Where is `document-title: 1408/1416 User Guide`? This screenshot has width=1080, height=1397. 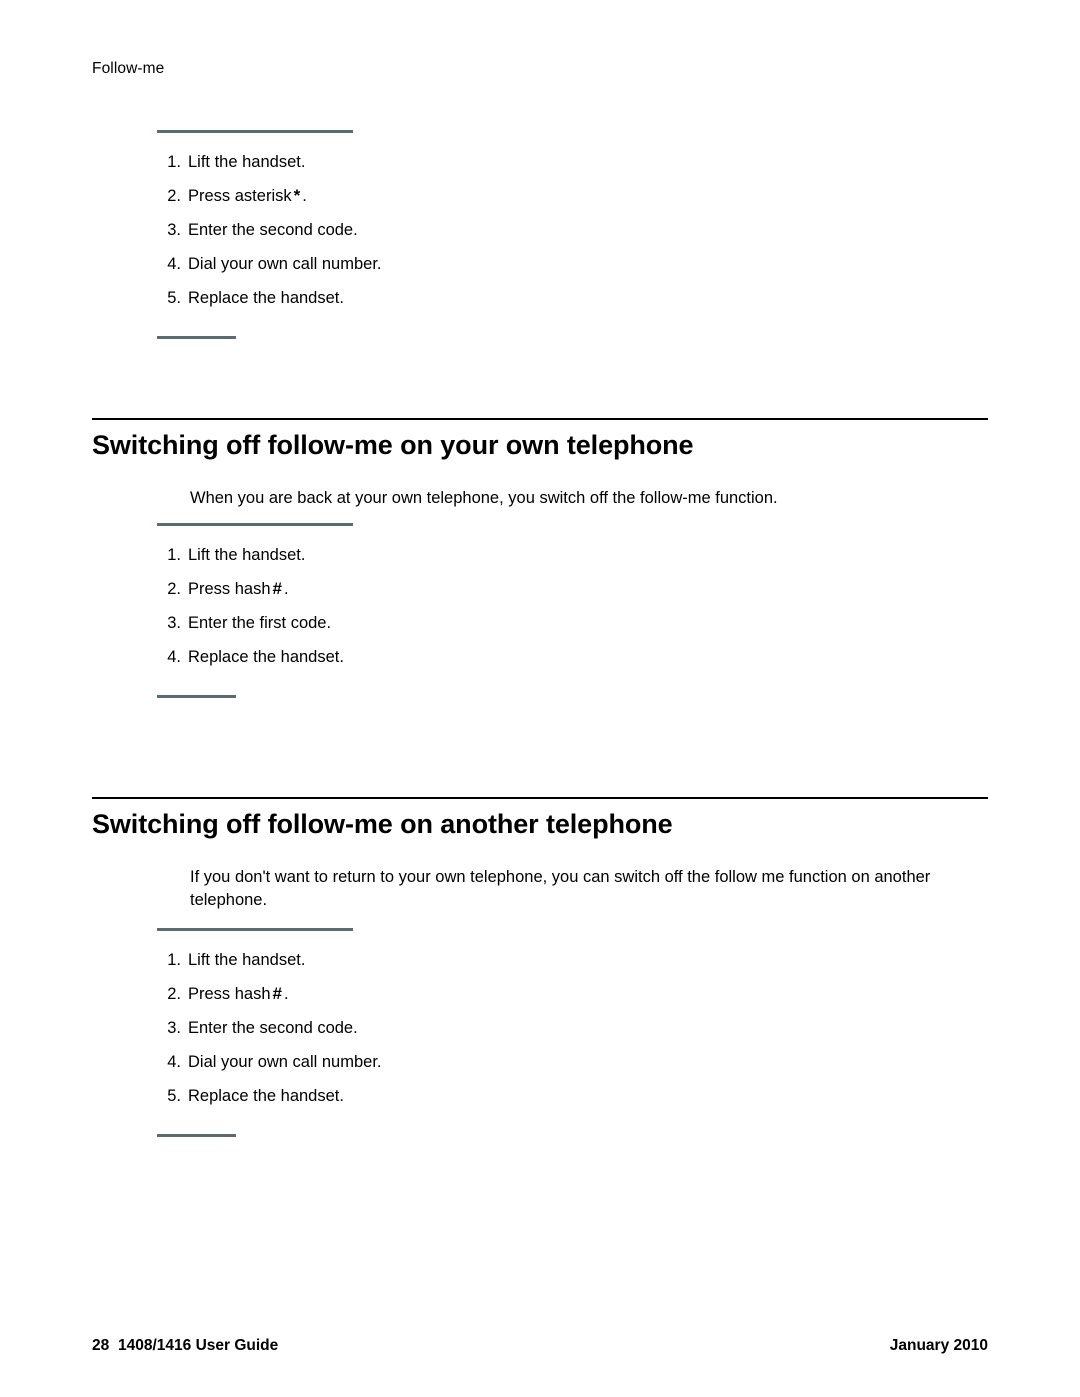
document-title: 1408/1416 User Guide is located at coordinates (198, 1345).